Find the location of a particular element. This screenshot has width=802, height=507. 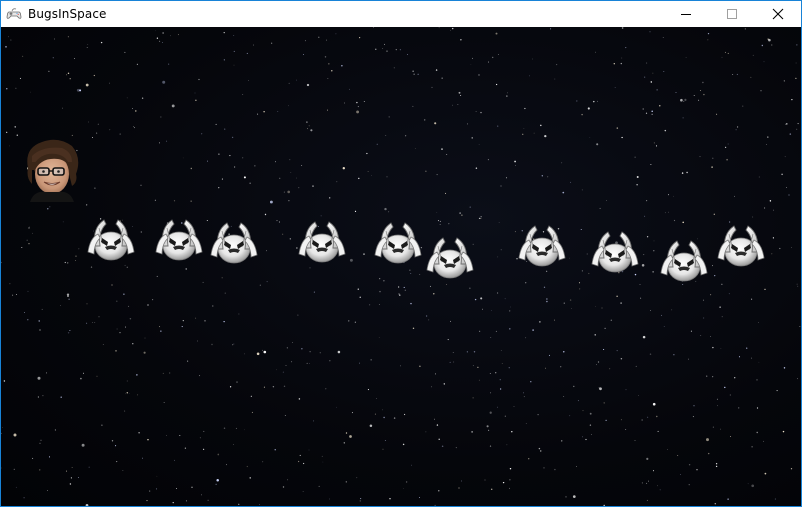

window-title: BugsInSpace is located at coordinates (67, 14).